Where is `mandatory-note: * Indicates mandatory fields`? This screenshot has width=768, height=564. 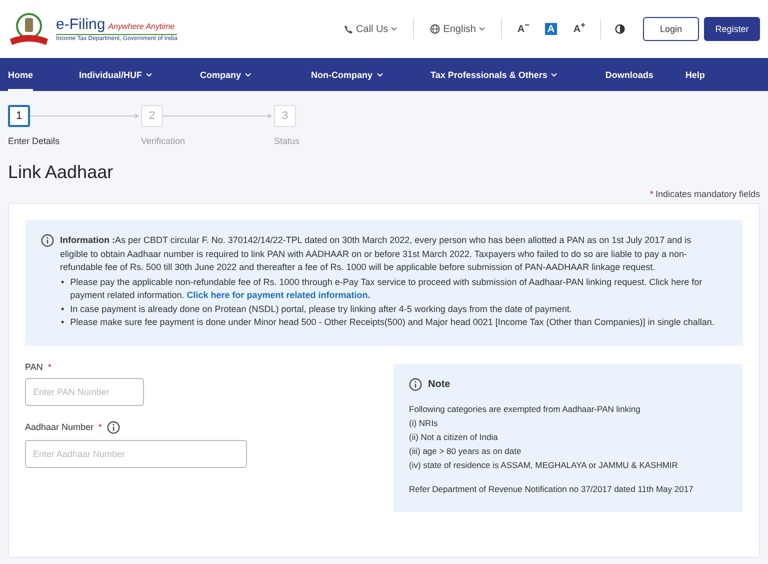 mandatory-note: * Indicates mandatory fields is located at coordinates (705, 194).